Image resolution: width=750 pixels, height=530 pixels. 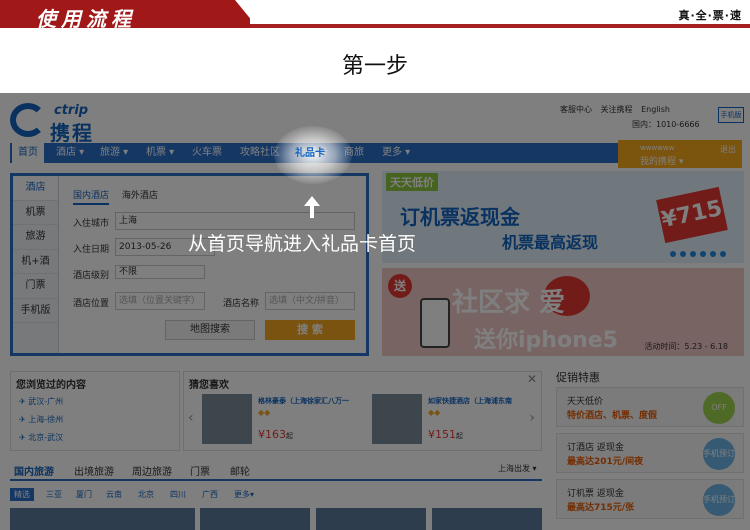 I want to click on highlighted-gift-card-nav: 礼品卡, so click(x=310, y=151).